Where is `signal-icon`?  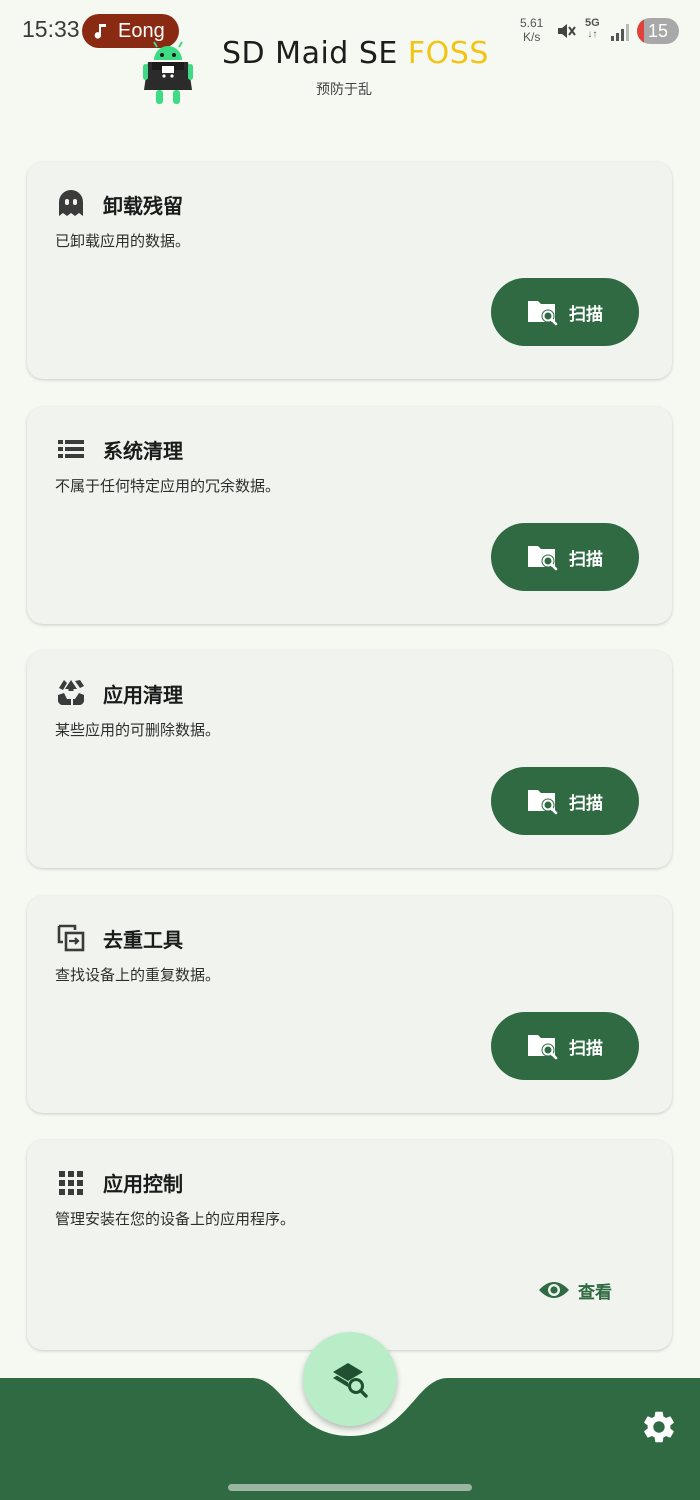
signal-icon is located at coordinates (620, 32).